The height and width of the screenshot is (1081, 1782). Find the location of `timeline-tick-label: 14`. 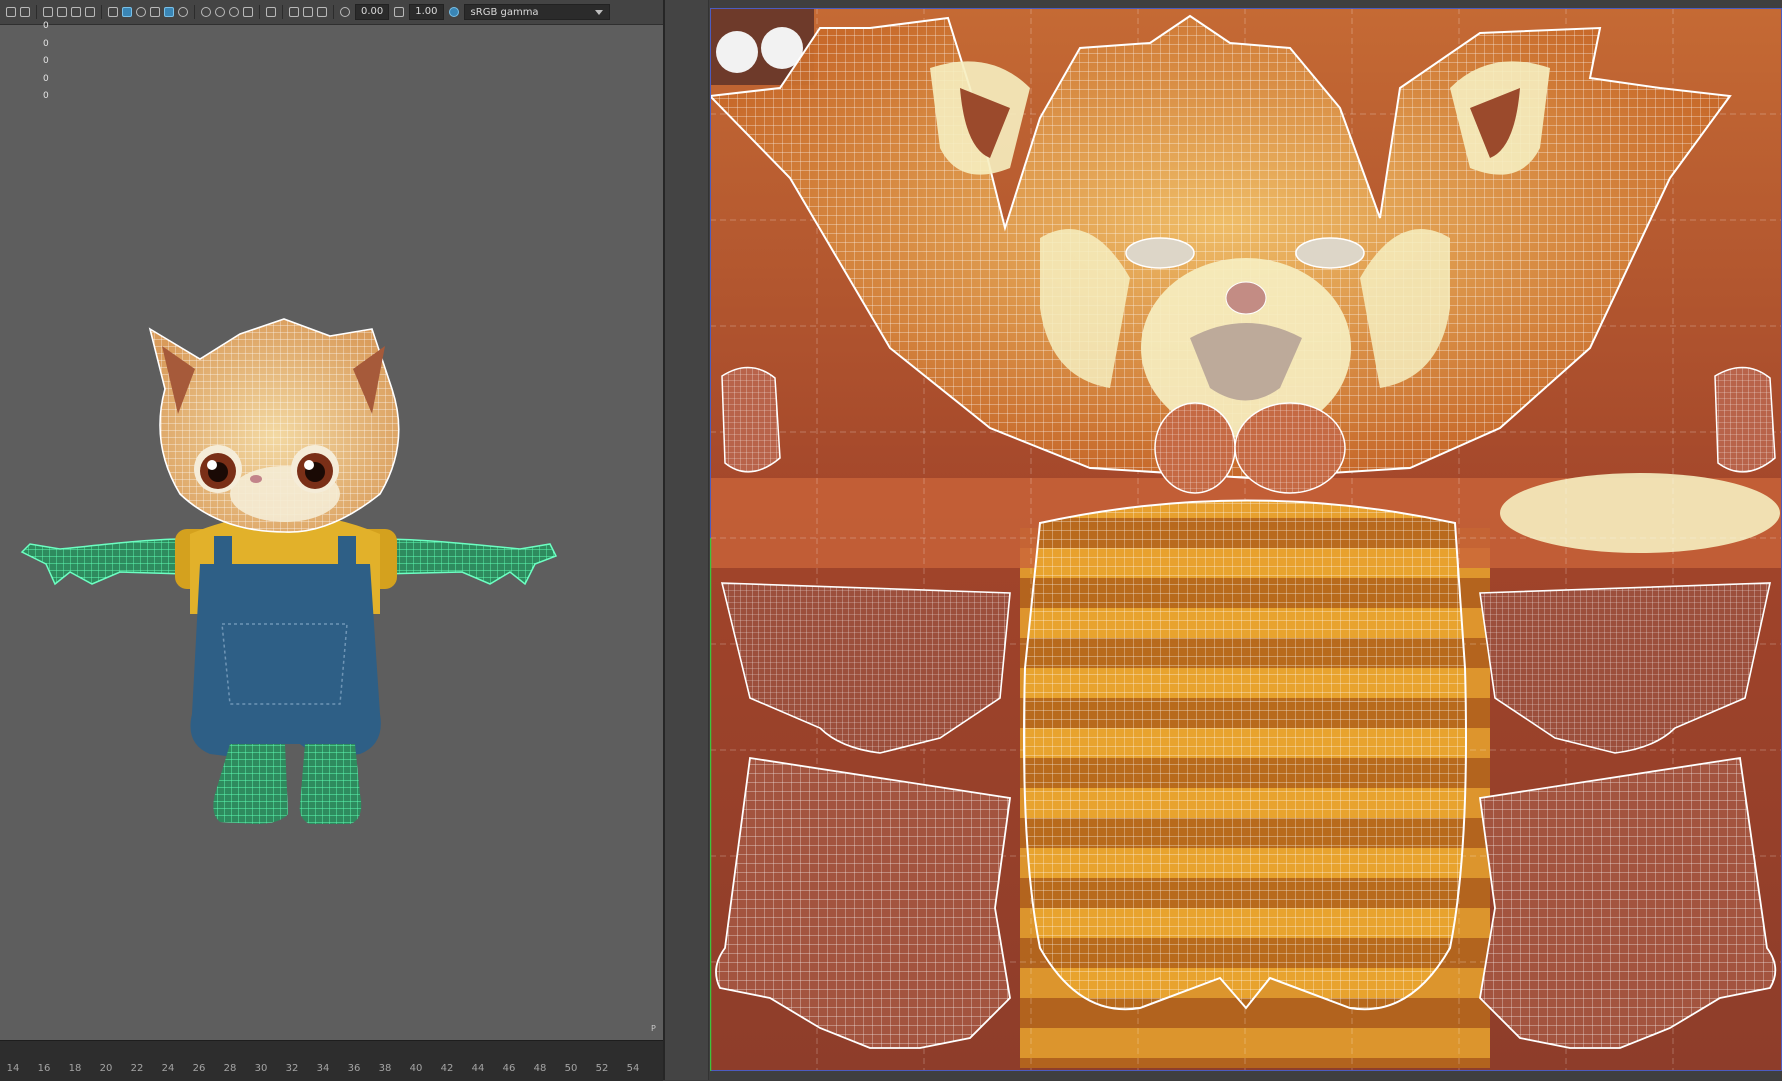

timeline-tick-label: 14 is located at coordinates (13, 1068).